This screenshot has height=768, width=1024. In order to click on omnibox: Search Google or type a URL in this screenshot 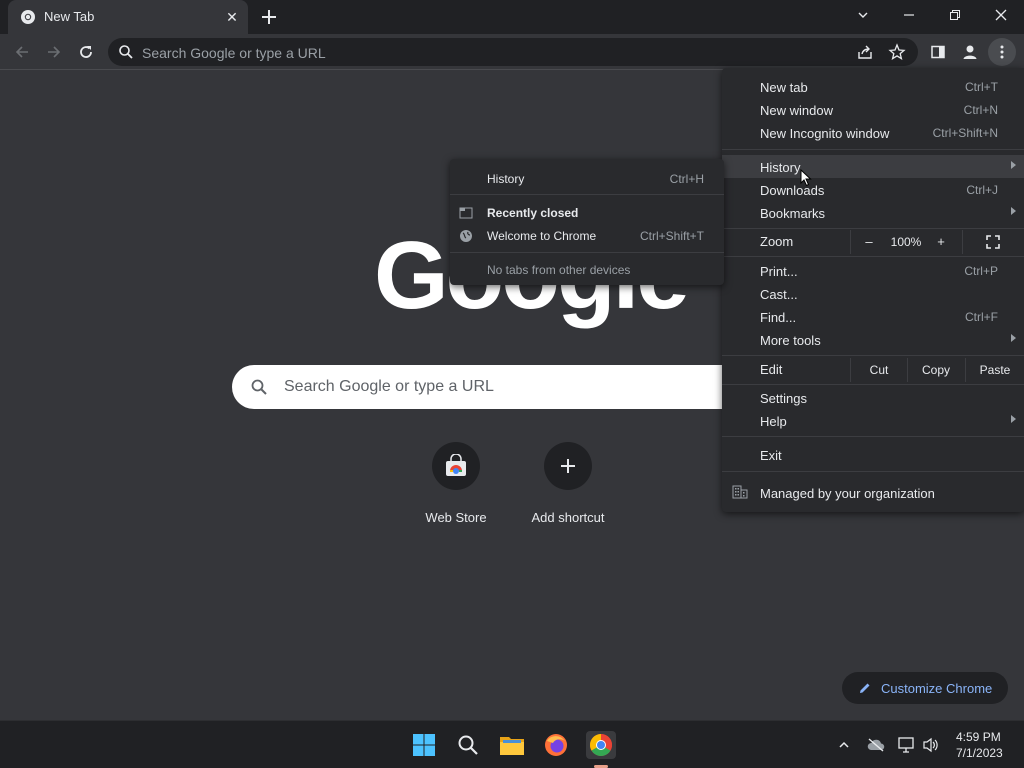, I will do `click(513, 52)`.